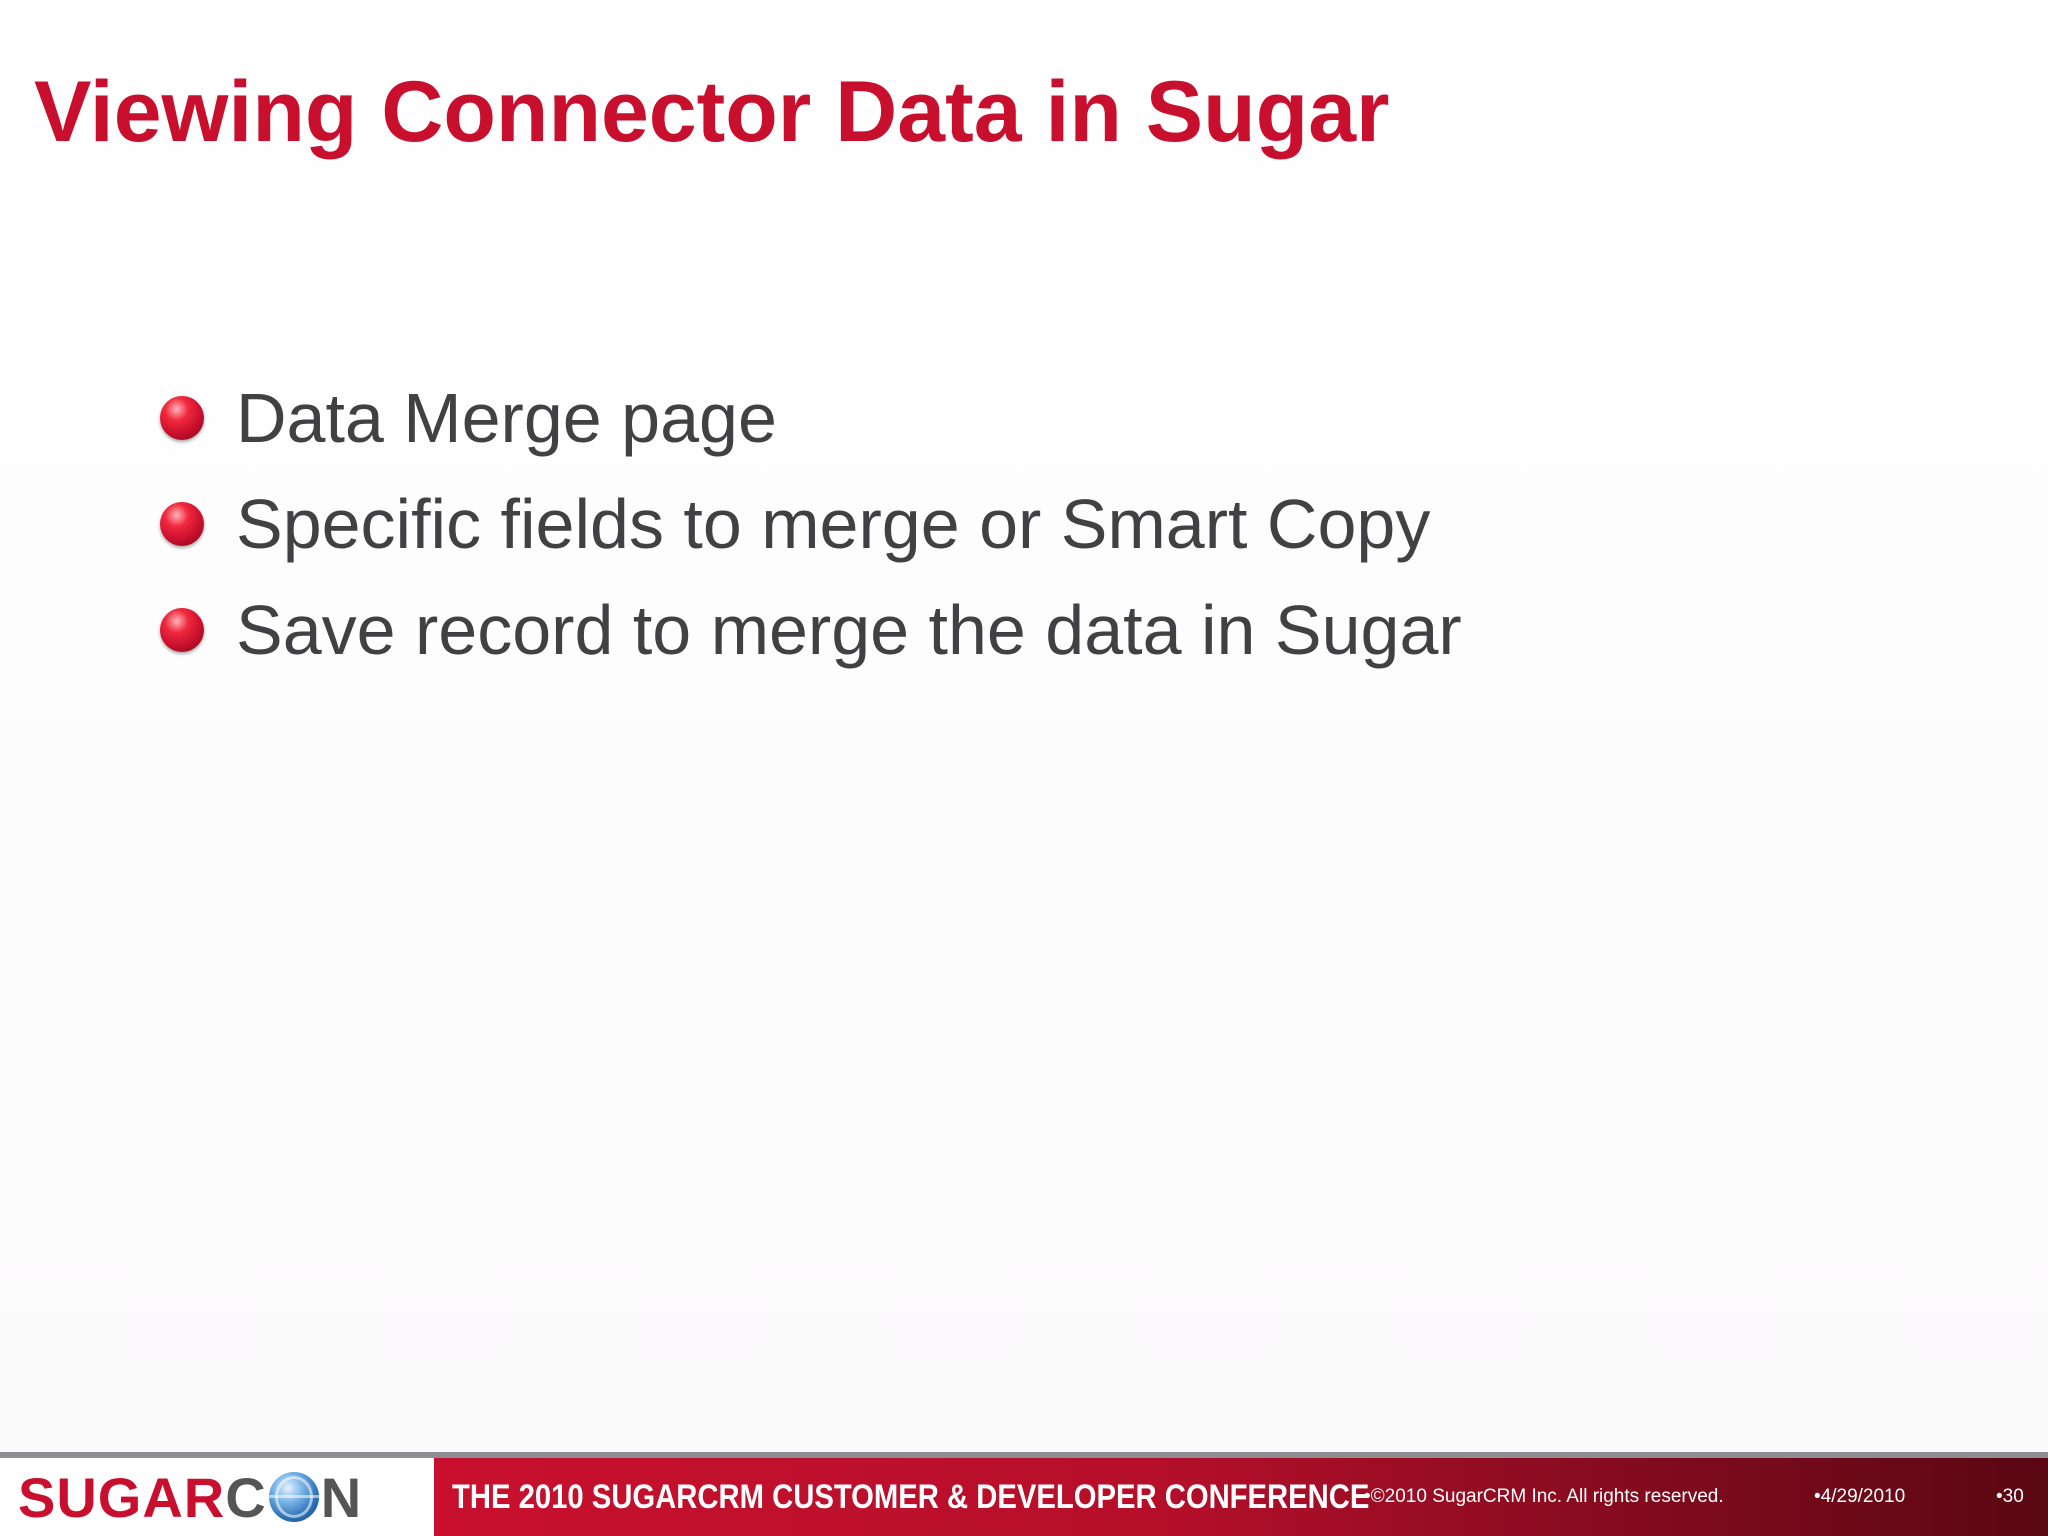 The height and width of the screenshot is (1536, 2048). I want to click on globe-icon, so click(293, 1497).